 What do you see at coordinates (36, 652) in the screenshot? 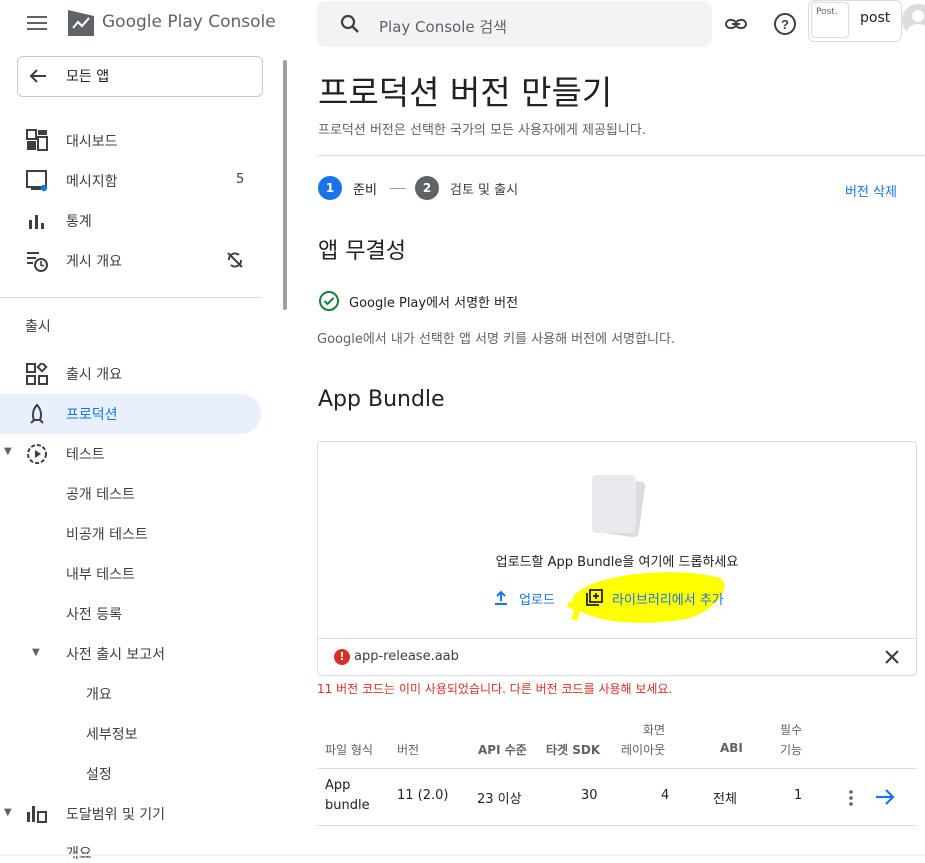
I see `expand-pre-launch-icon: ▼` at bounding box center [36, 652].